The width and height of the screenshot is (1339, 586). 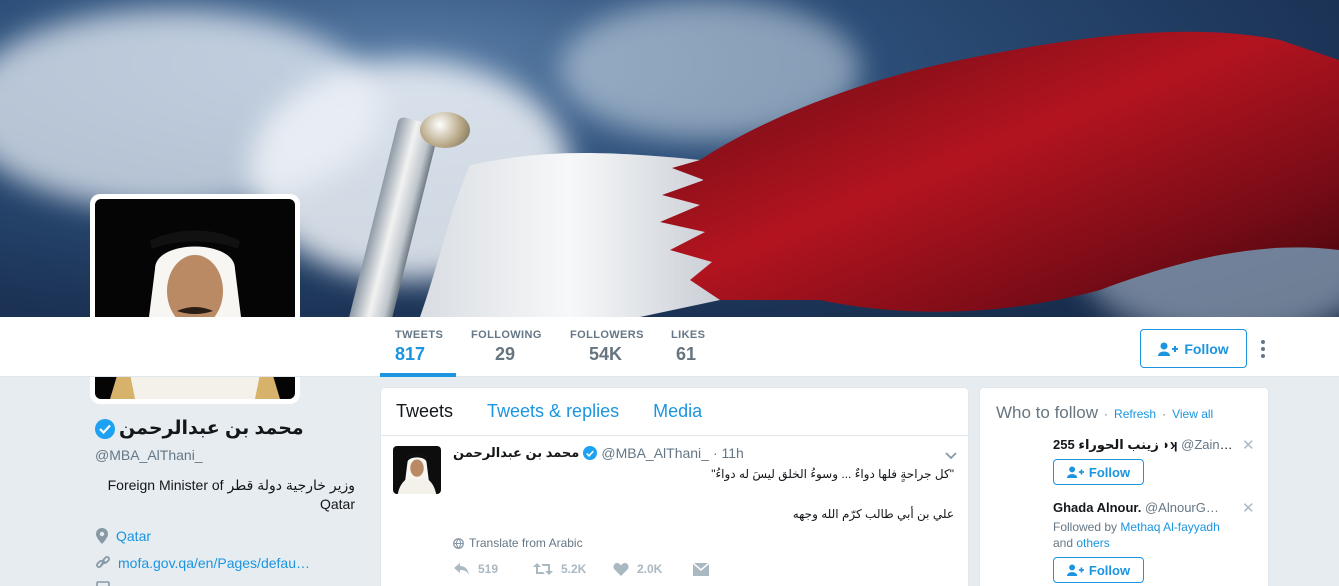 What do you see at coordinates (1135, 414) in the screenshot?
I see `refresh-link: Refresh` at bounding box center [1135, 414].